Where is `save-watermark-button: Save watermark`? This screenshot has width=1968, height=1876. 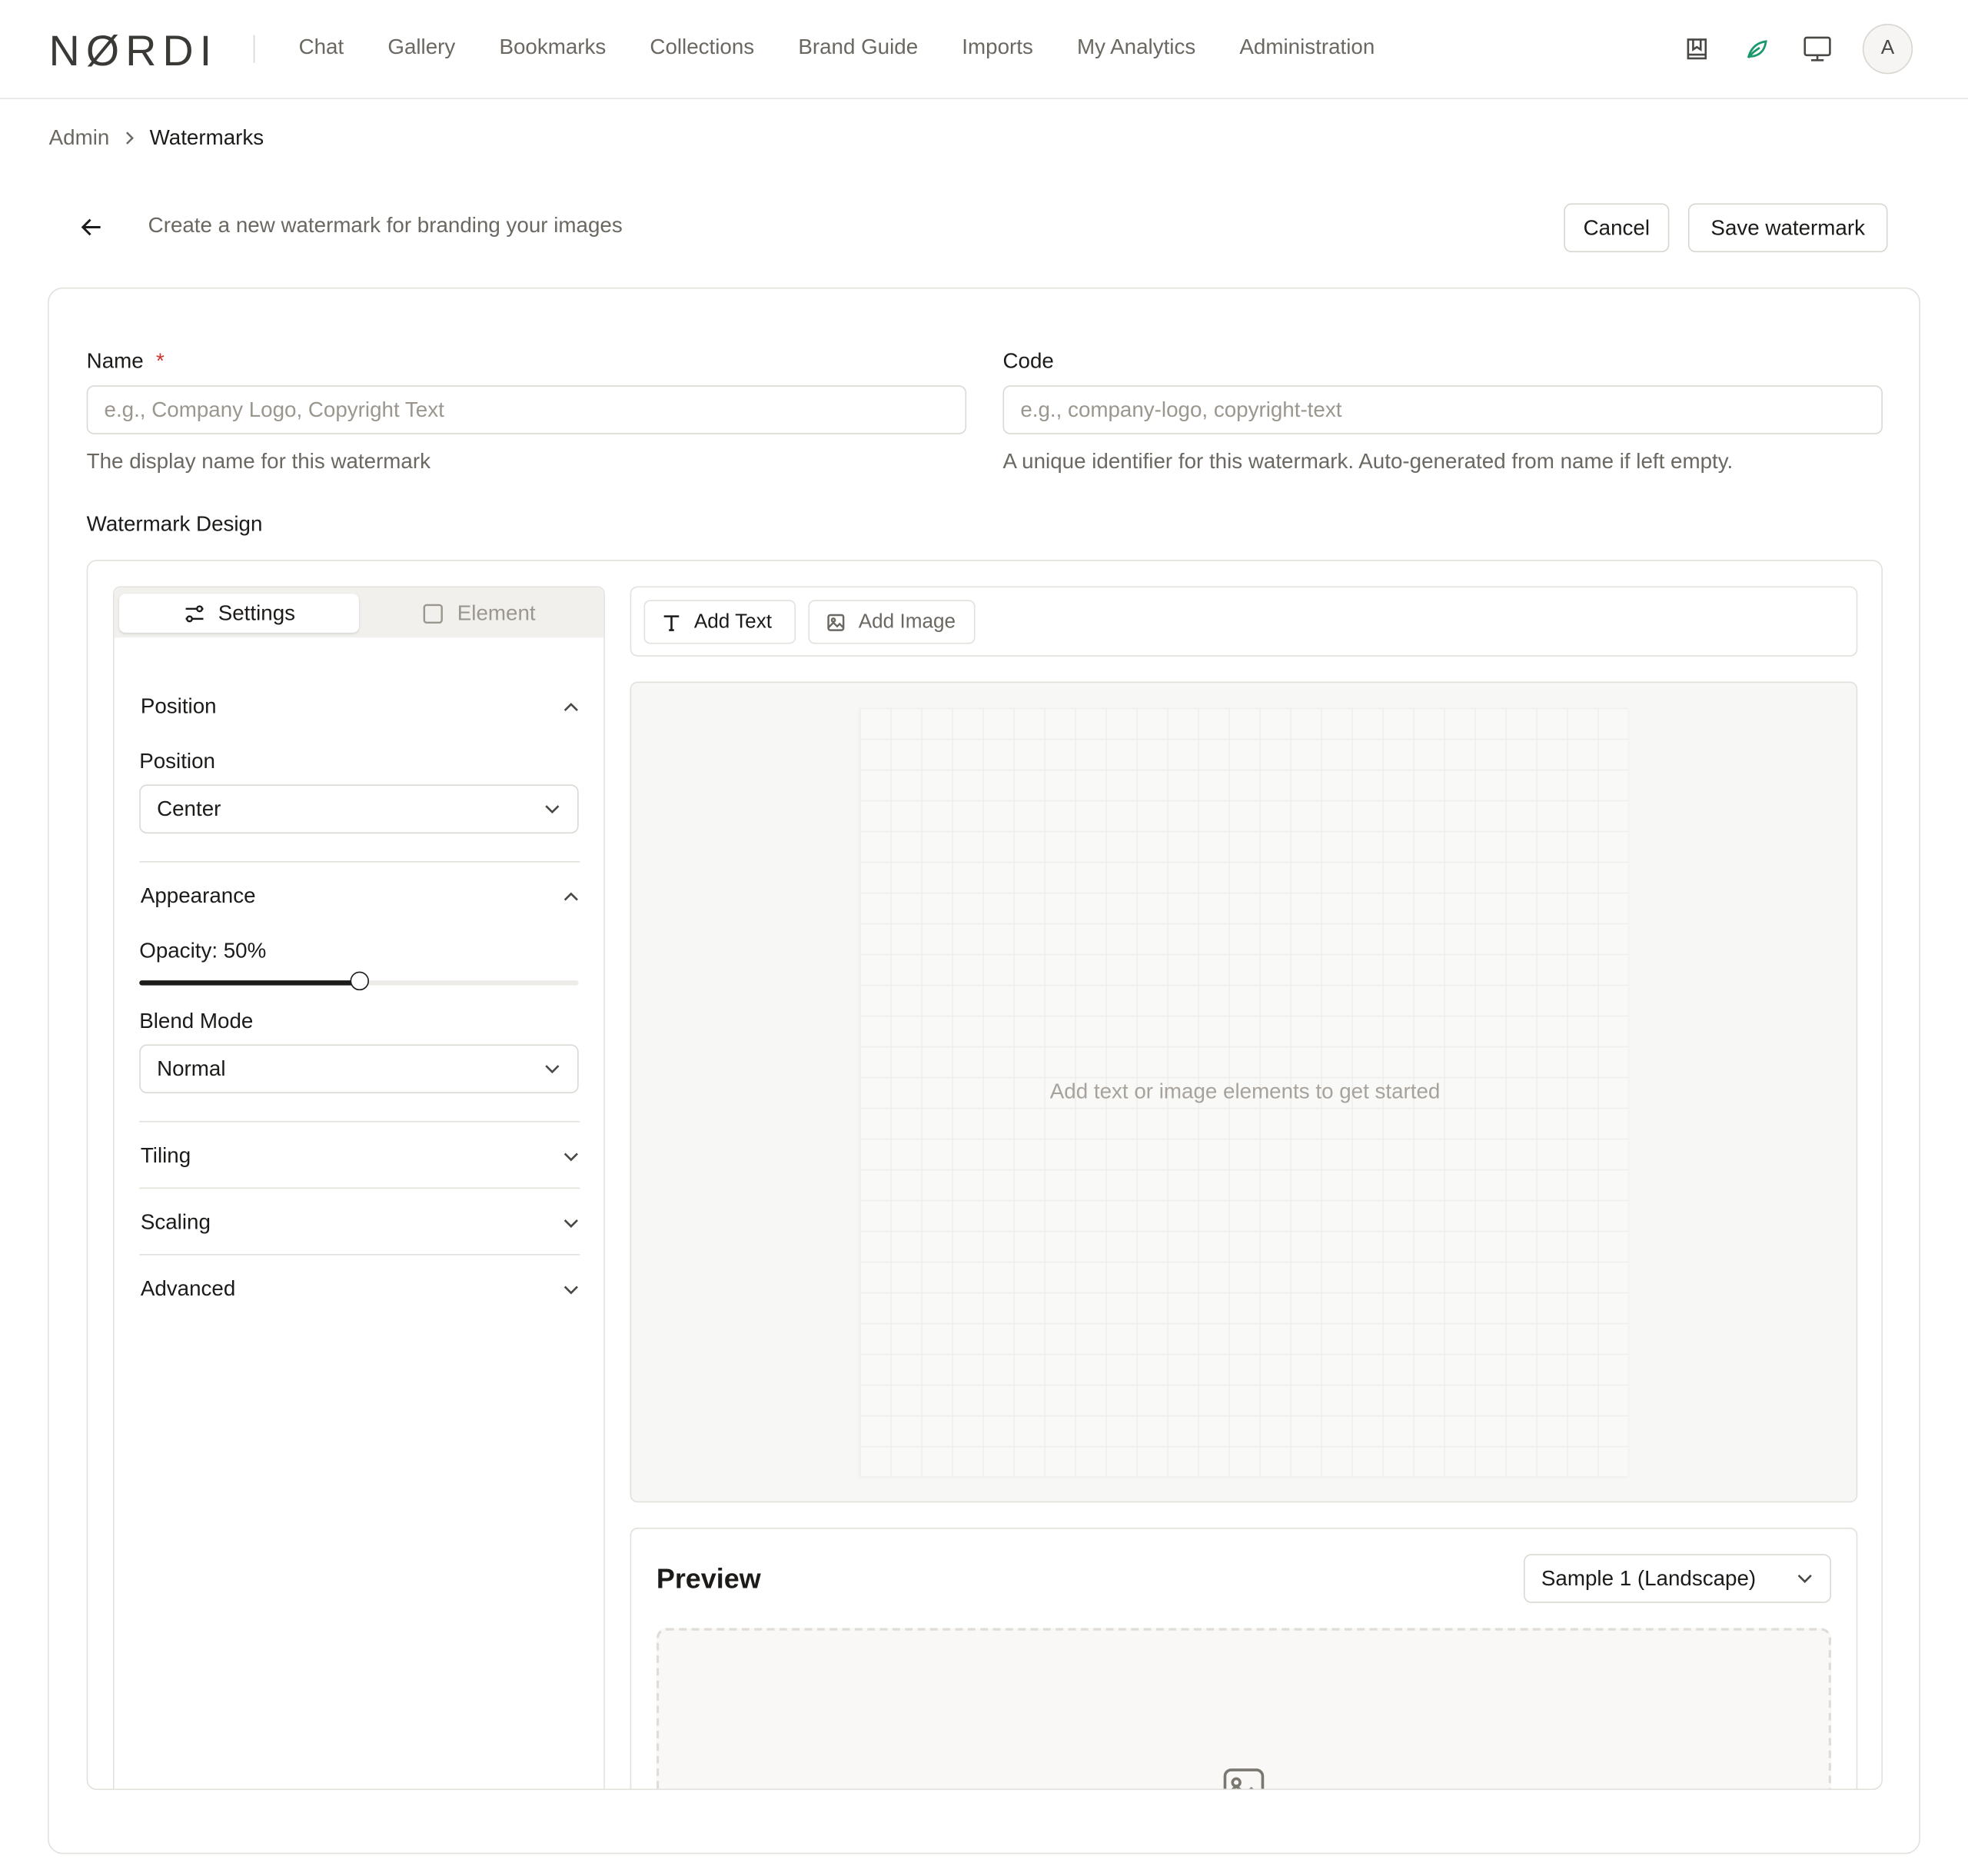 save-watermark-button: Save watermark is located at coordinates (1787, 228).